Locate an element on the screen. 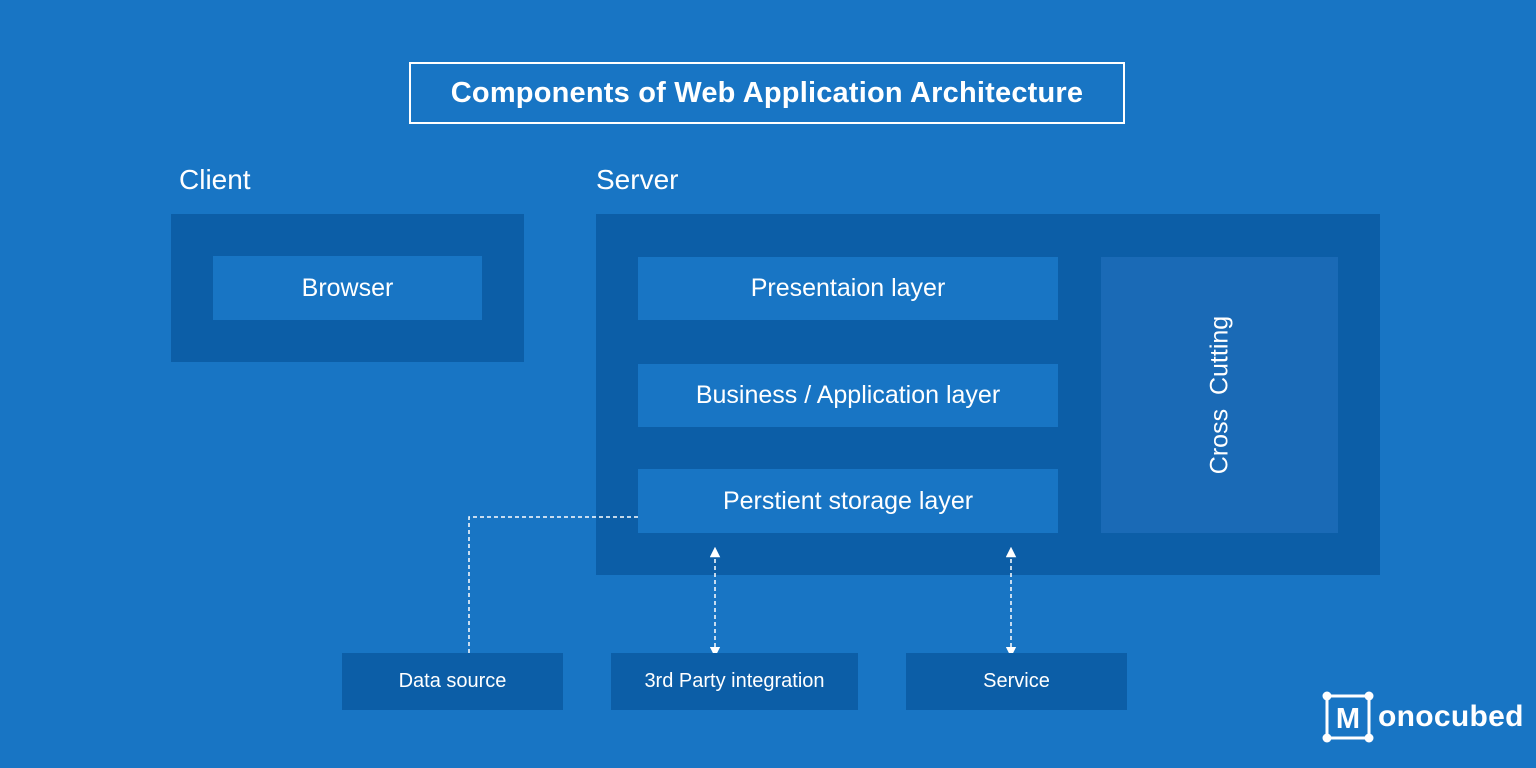  client-label: Client is located at coordinates (215, 179).